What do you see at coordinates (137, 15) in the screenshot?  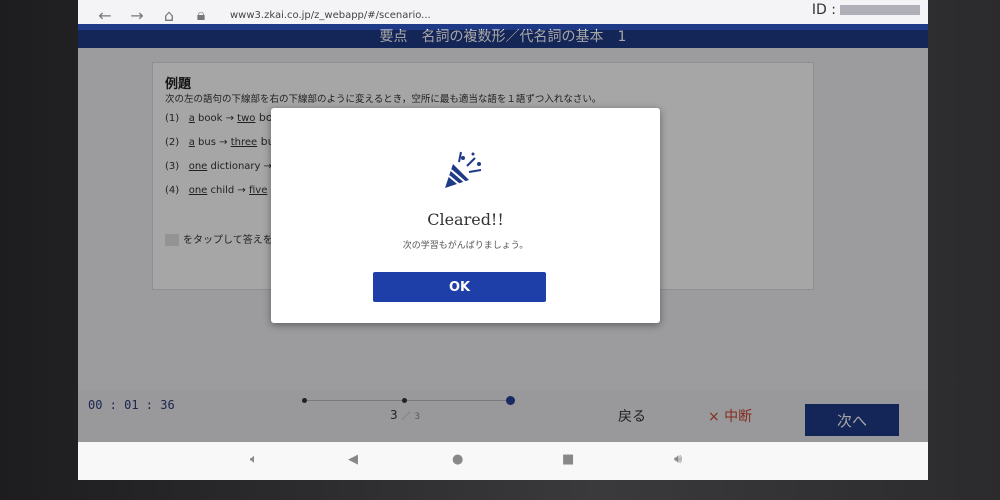 I see `forward-arrow-icon: →` at bounding box center [137, 15].